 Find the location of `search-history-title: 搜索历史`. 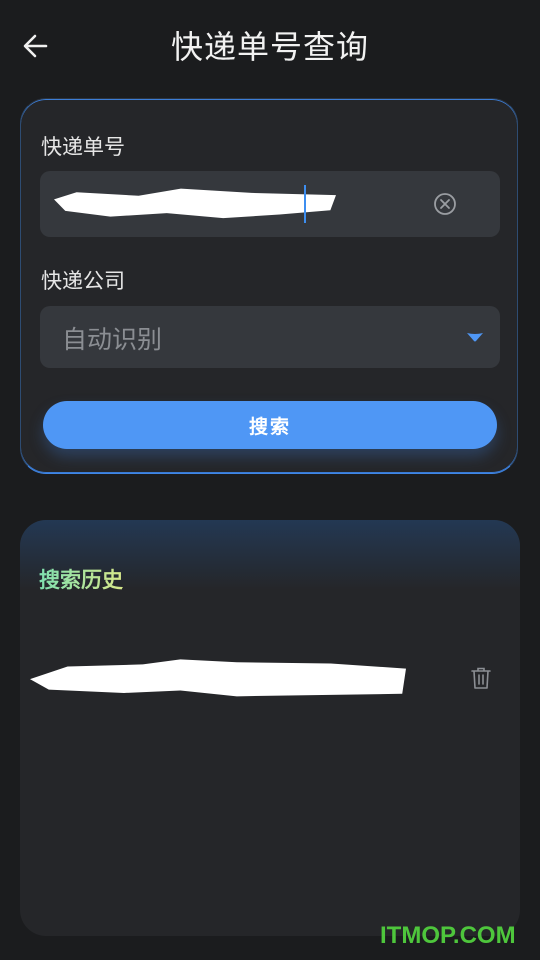

search-history-title: 搜索历史 is located at coordinates (81, 579).